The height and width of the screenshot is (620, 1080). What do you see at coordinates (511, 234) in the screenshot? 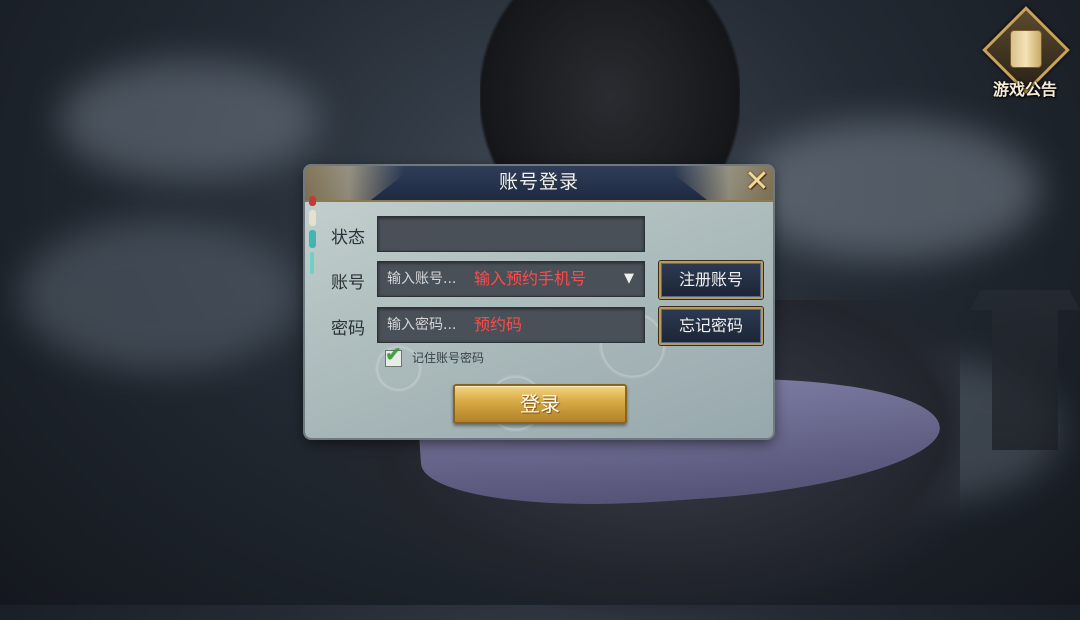
I see `status-field` at bounding box center [511, 234].